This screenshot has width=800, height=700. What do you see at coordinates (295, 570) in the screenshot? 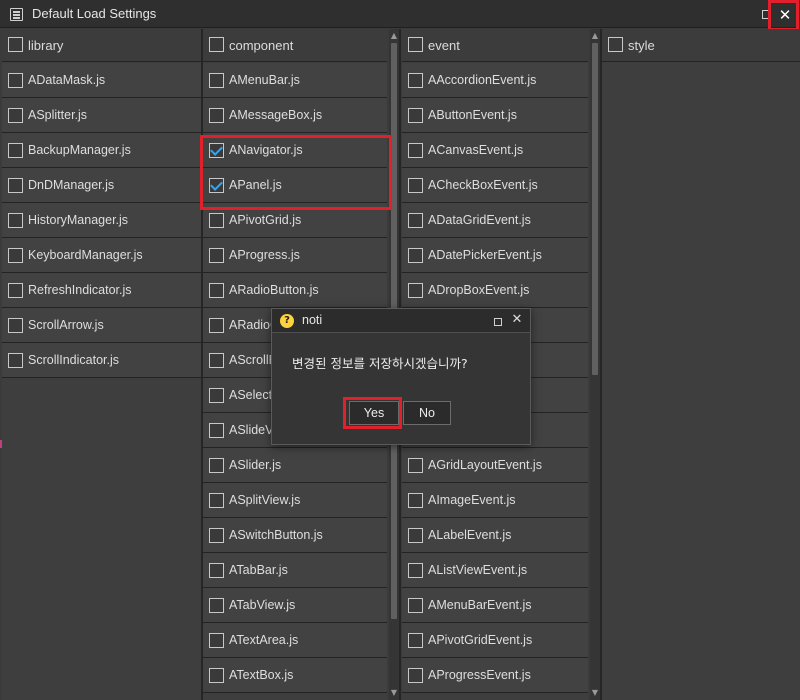
I see `component-list-item: ATabBar.js` at bounding box center [295, 570].